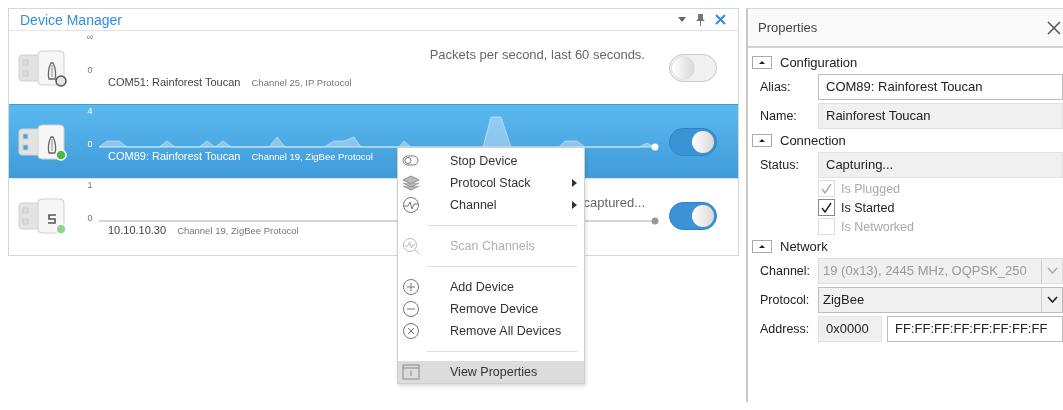  Describe the element at coordinates (778, 115) in the screenshot. I see `field-label: Name:` at that location.